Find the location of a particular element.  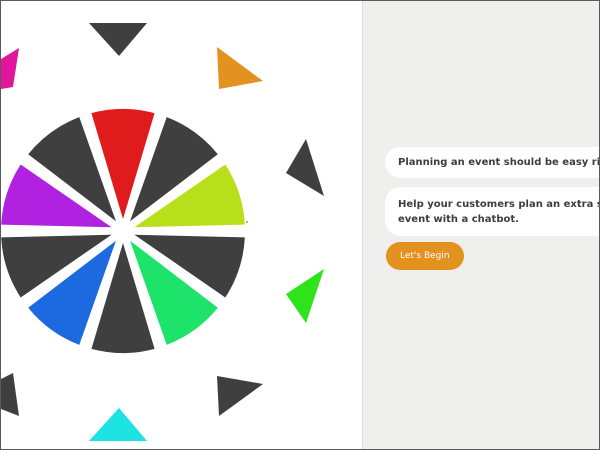

triangle-right-green is located at coordinates (305, 296).